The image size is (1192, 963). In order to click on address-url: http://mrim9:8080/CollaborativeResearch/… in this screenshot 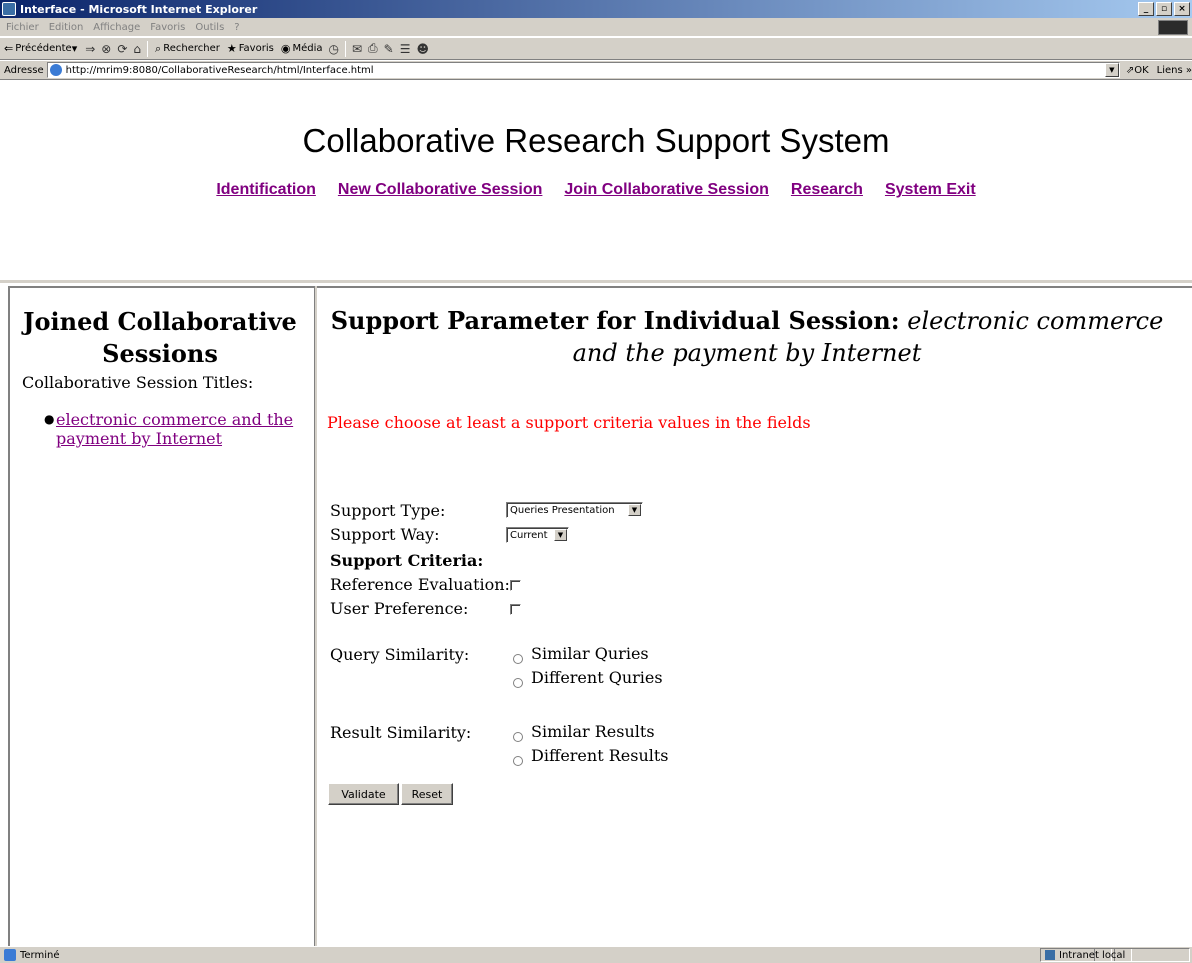, I will do `click(219, 70)`.